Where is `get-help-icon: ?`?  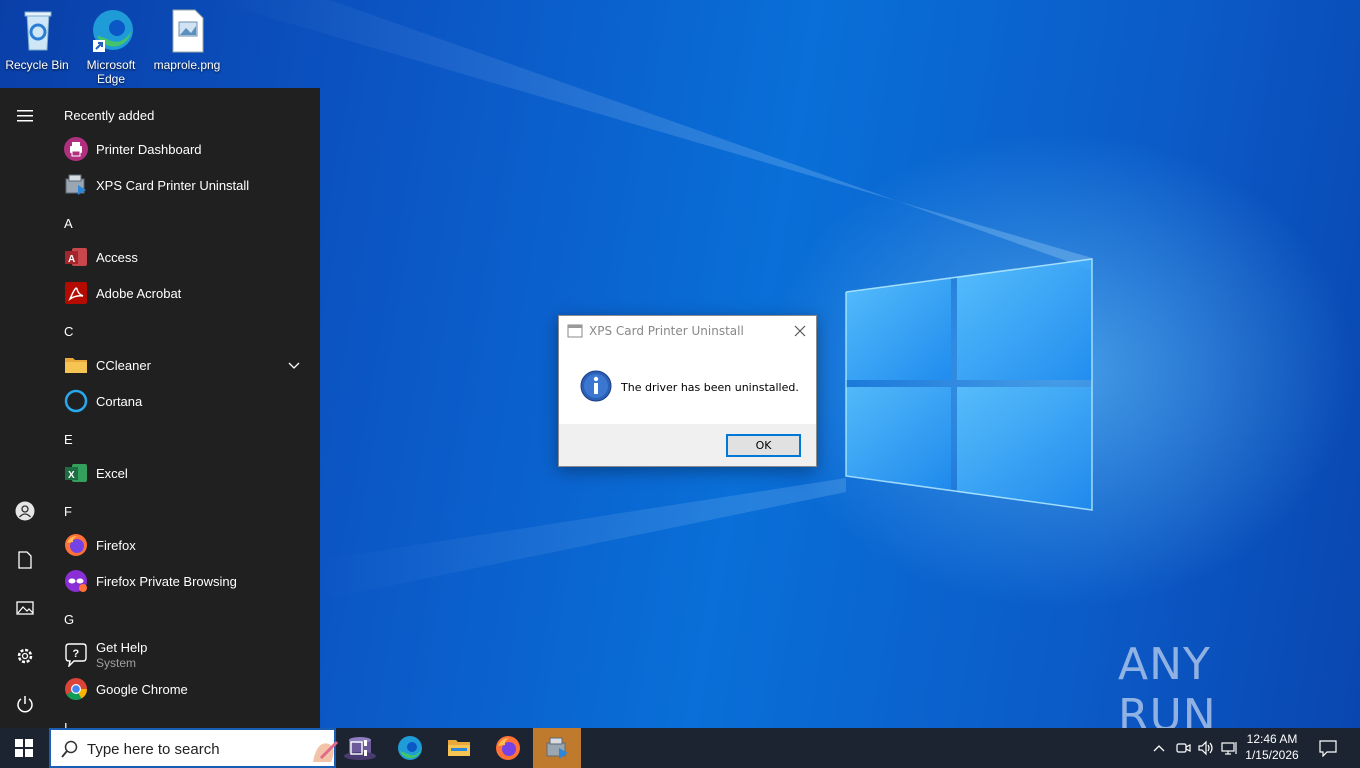
get-help-icon: ? is located at coordinates (76, 656).